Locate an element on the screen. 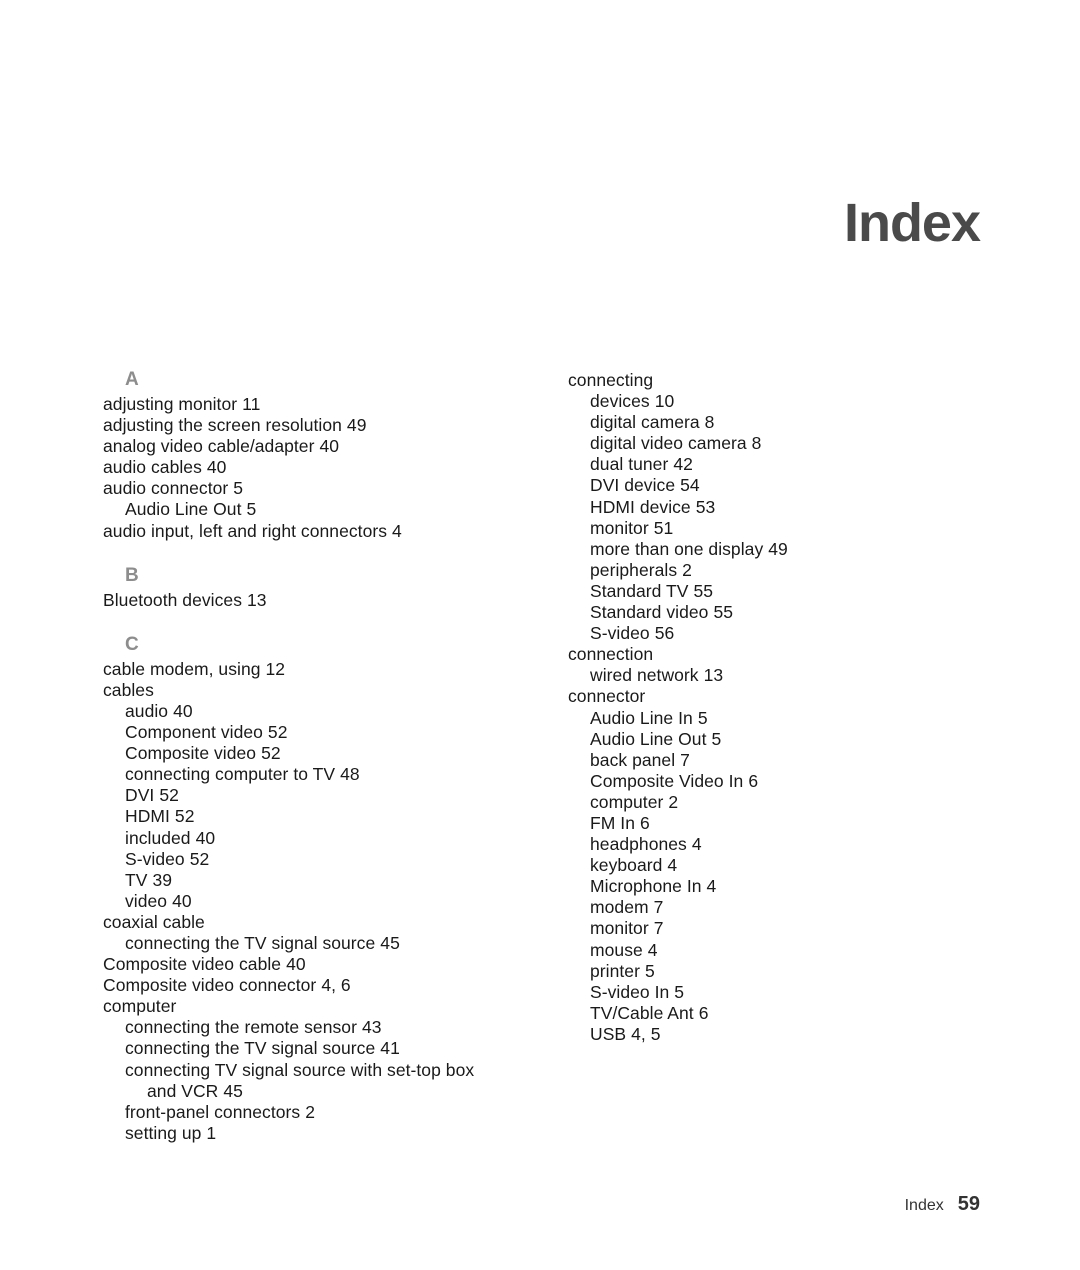 Image resolution: width=1080 pixels, height=1270 pixels. index-entry: FM In 6 is located at coordinates (788, 823).